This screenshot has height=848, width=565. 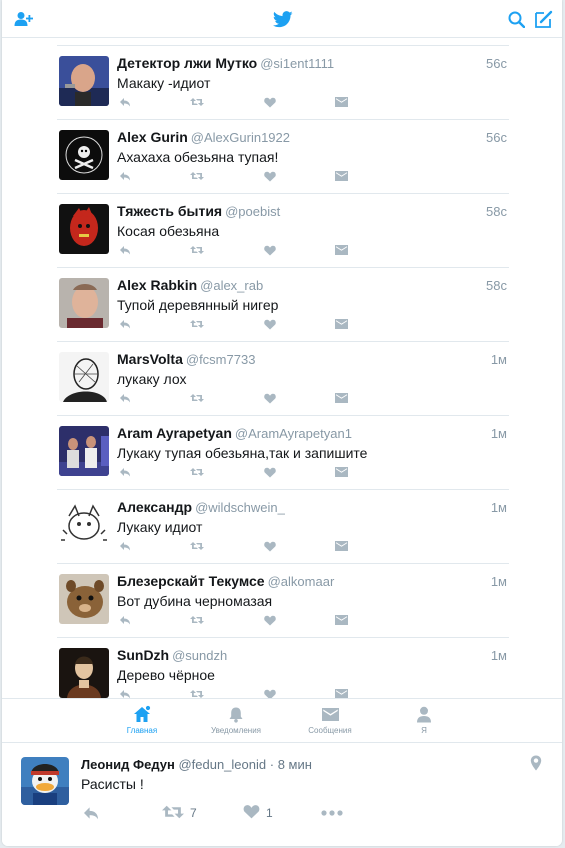 What do you see at coordinates (24, 19) in the screenshot?
I see `add-user-icon` at bounding box center [24, 19].